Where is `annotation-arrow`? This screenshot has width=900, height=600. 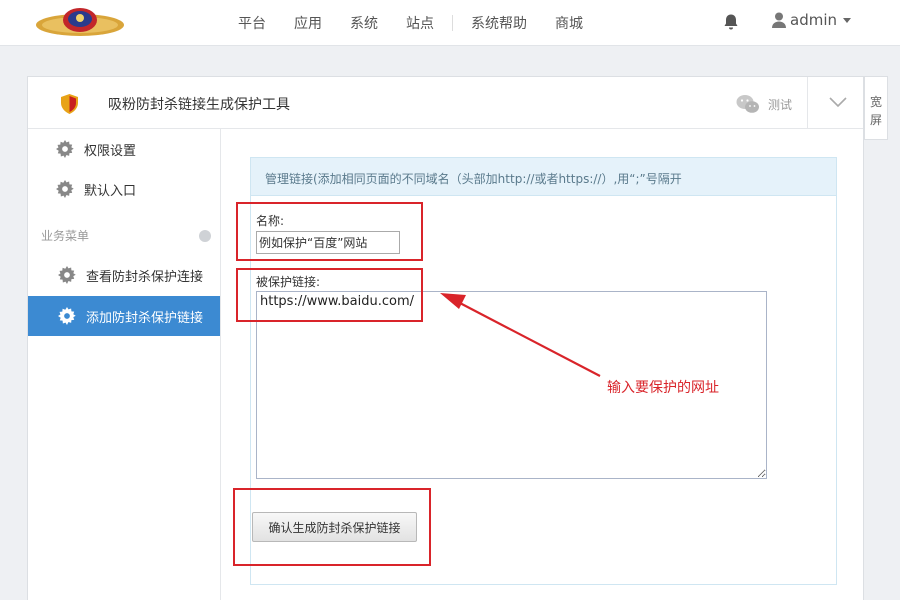
annotation-arrow is located at coordinates (520, 335).